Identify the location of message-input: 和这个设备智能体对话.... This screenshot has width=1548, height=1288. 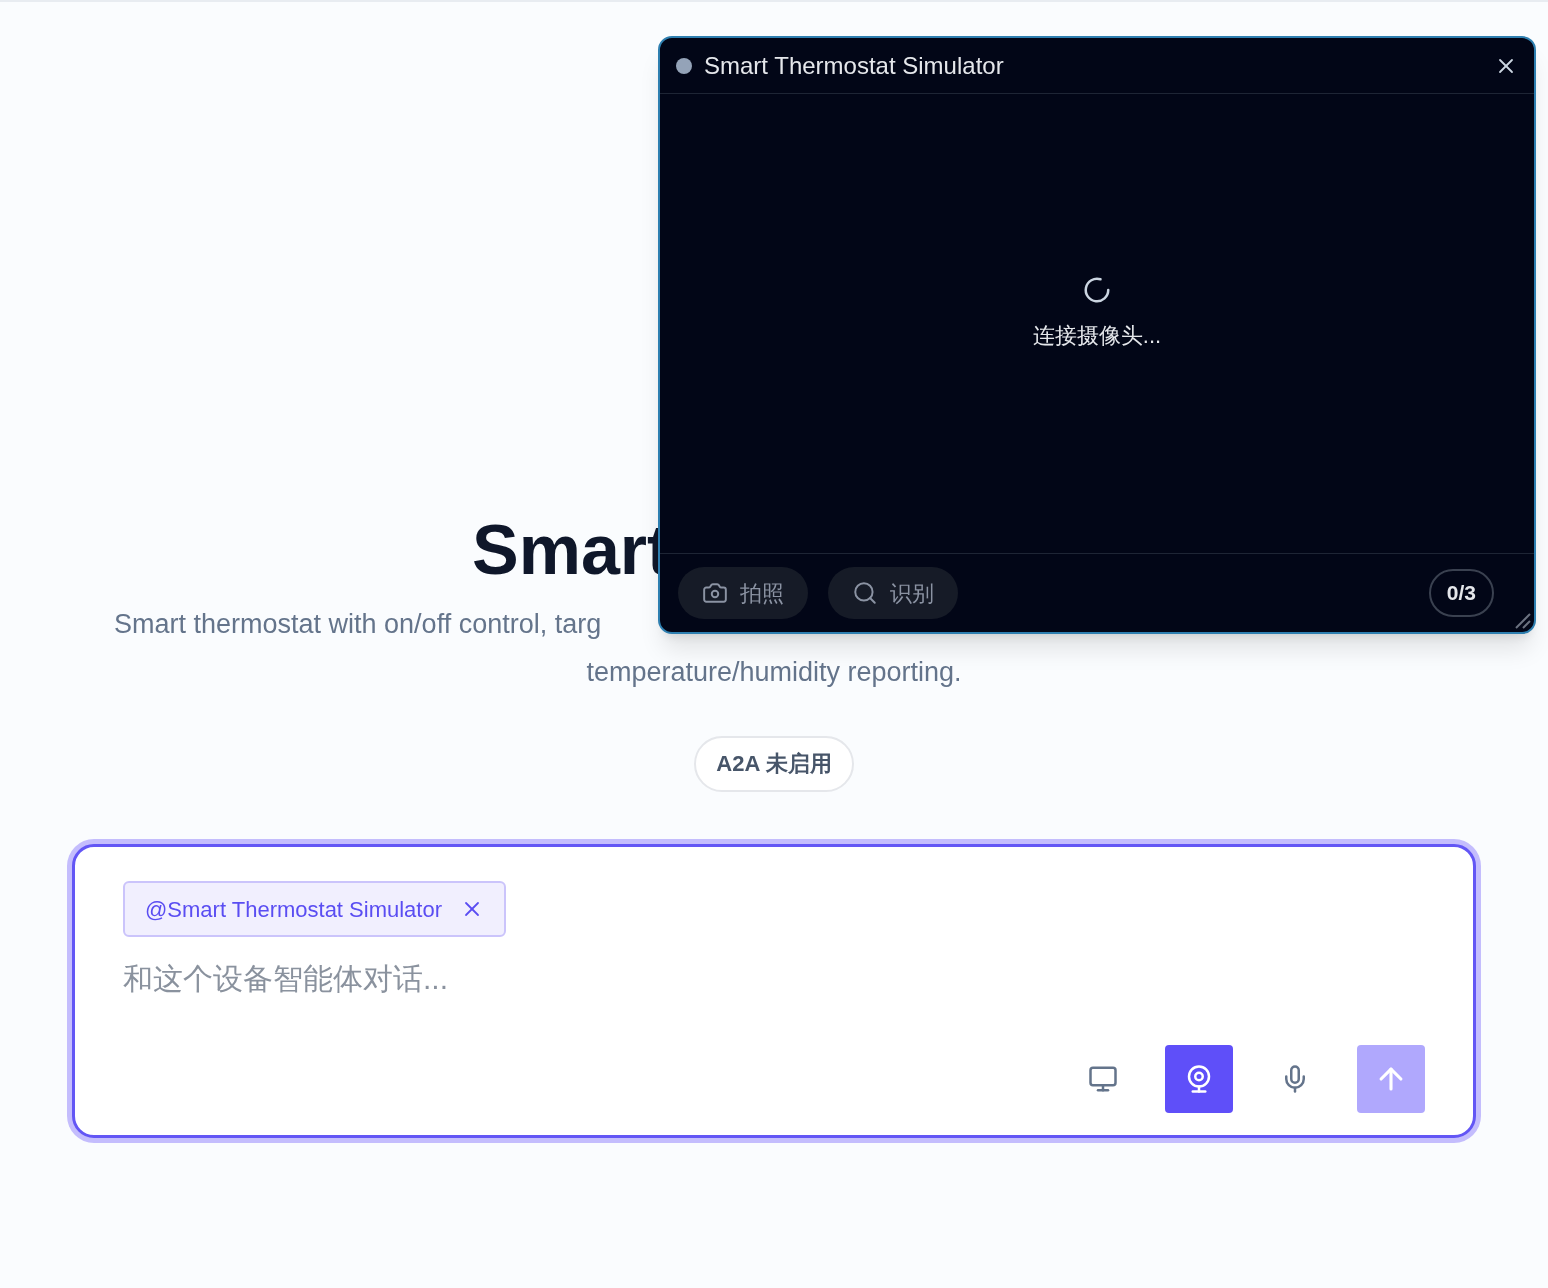
(774, 979).